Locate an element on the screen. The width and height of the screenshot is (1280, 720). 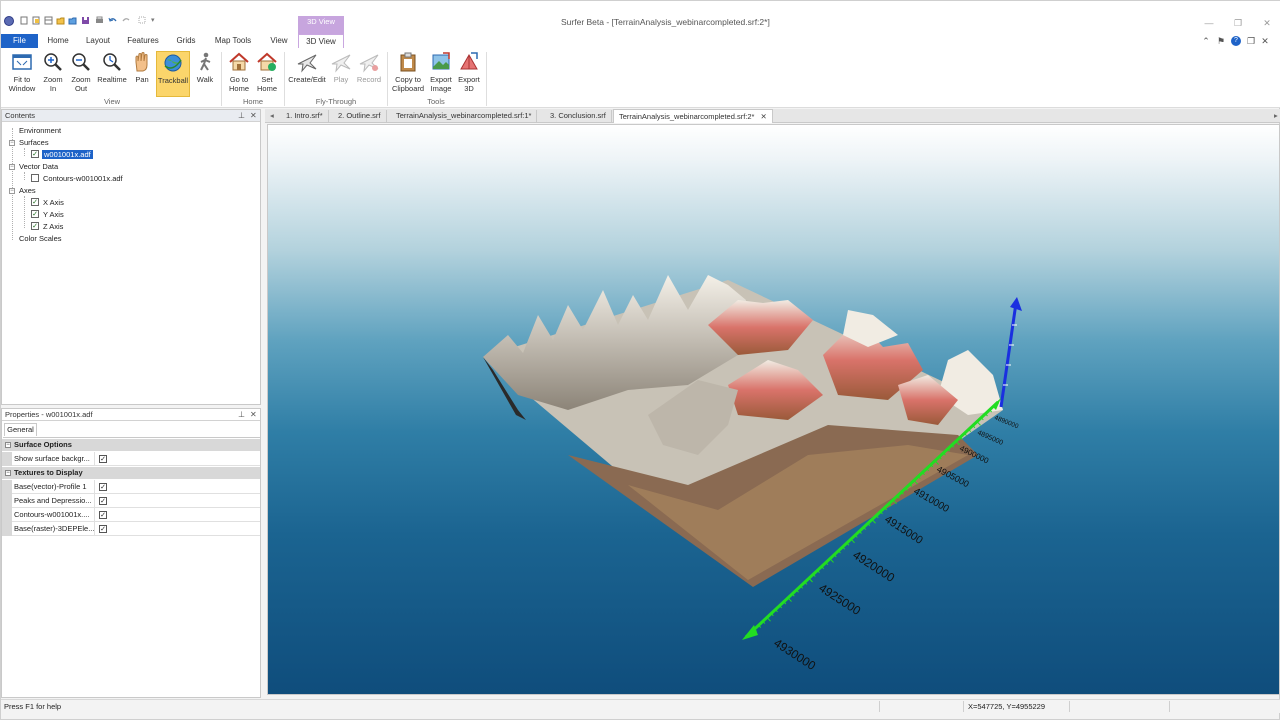
set-home-button: Set Home is located at coordinates (267, 73).